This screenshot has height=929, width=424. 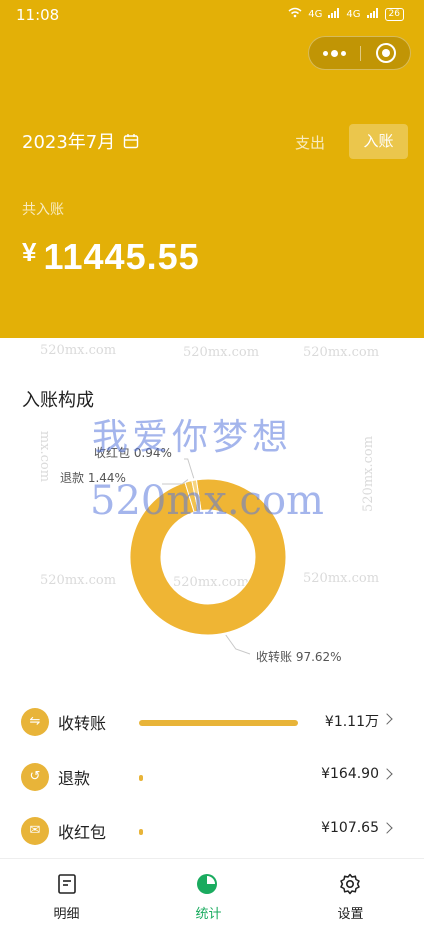 I want to click on tab-stats: 统计, so click(x=211, y=894).